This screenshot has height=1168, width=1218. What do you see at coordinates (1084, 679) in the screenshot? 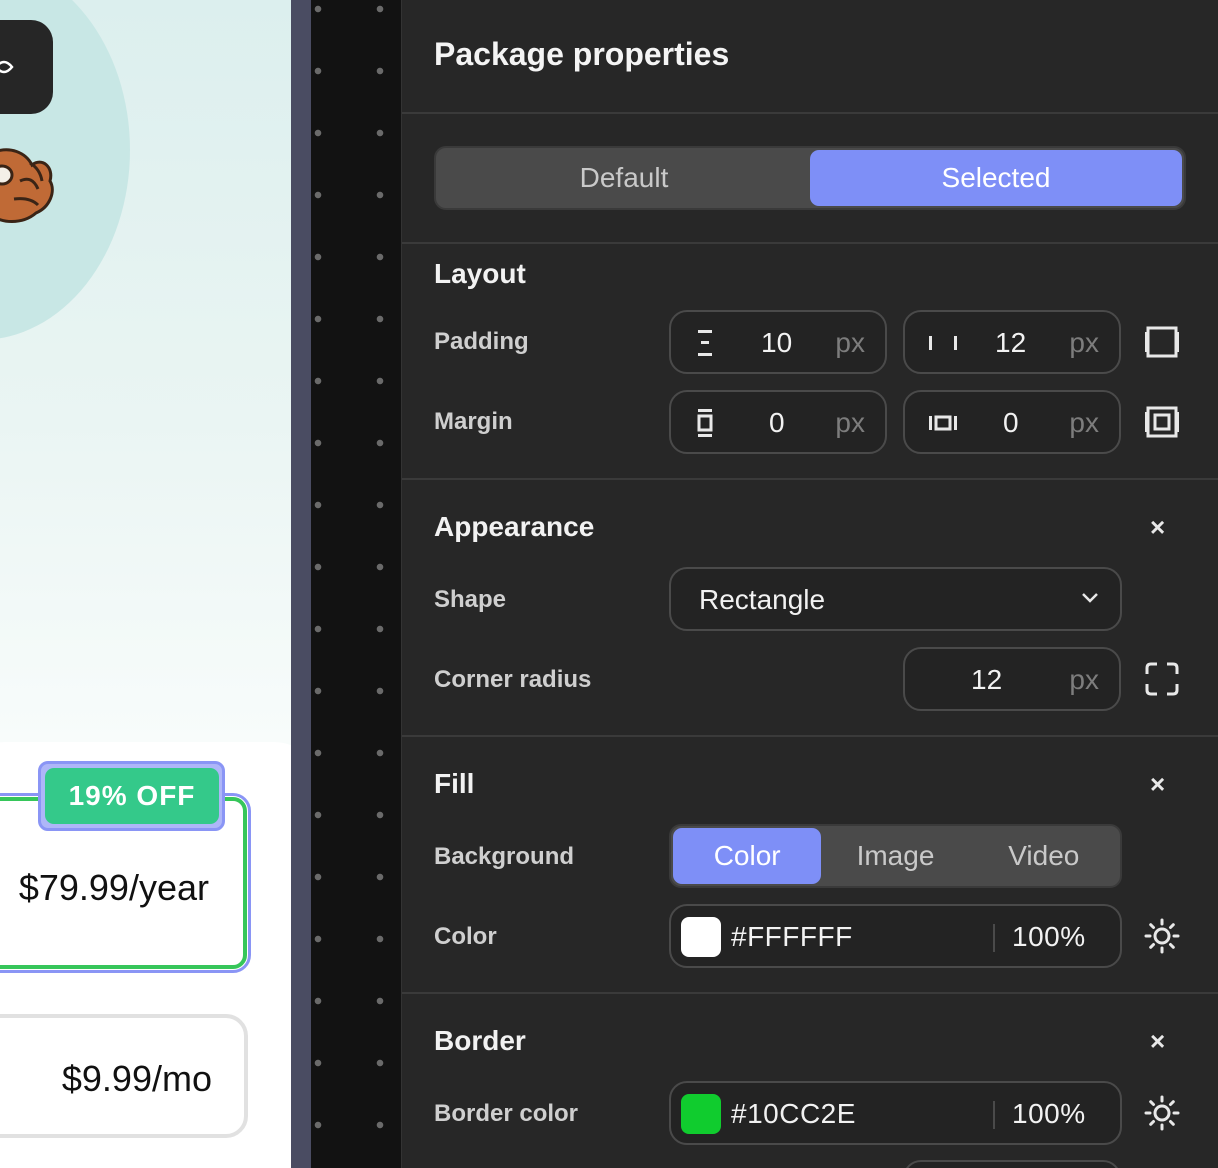
I see `corner-radius-unit: px` at bounding box center [1084, 679].